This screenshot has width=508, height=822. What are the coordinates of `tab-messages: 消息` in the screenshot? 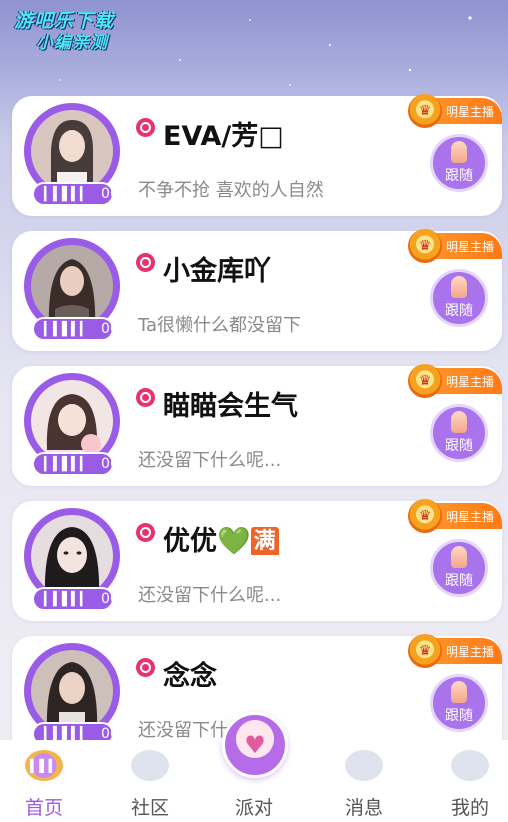 It's located at (364, 785).